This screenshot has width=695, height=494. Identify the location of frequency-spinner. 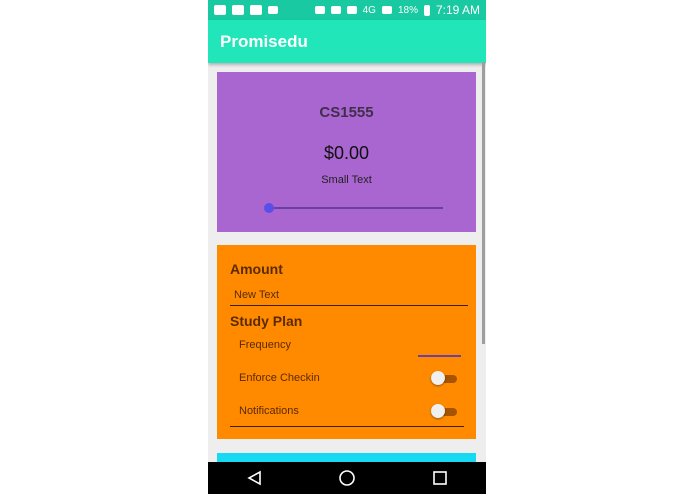
(439, 356).